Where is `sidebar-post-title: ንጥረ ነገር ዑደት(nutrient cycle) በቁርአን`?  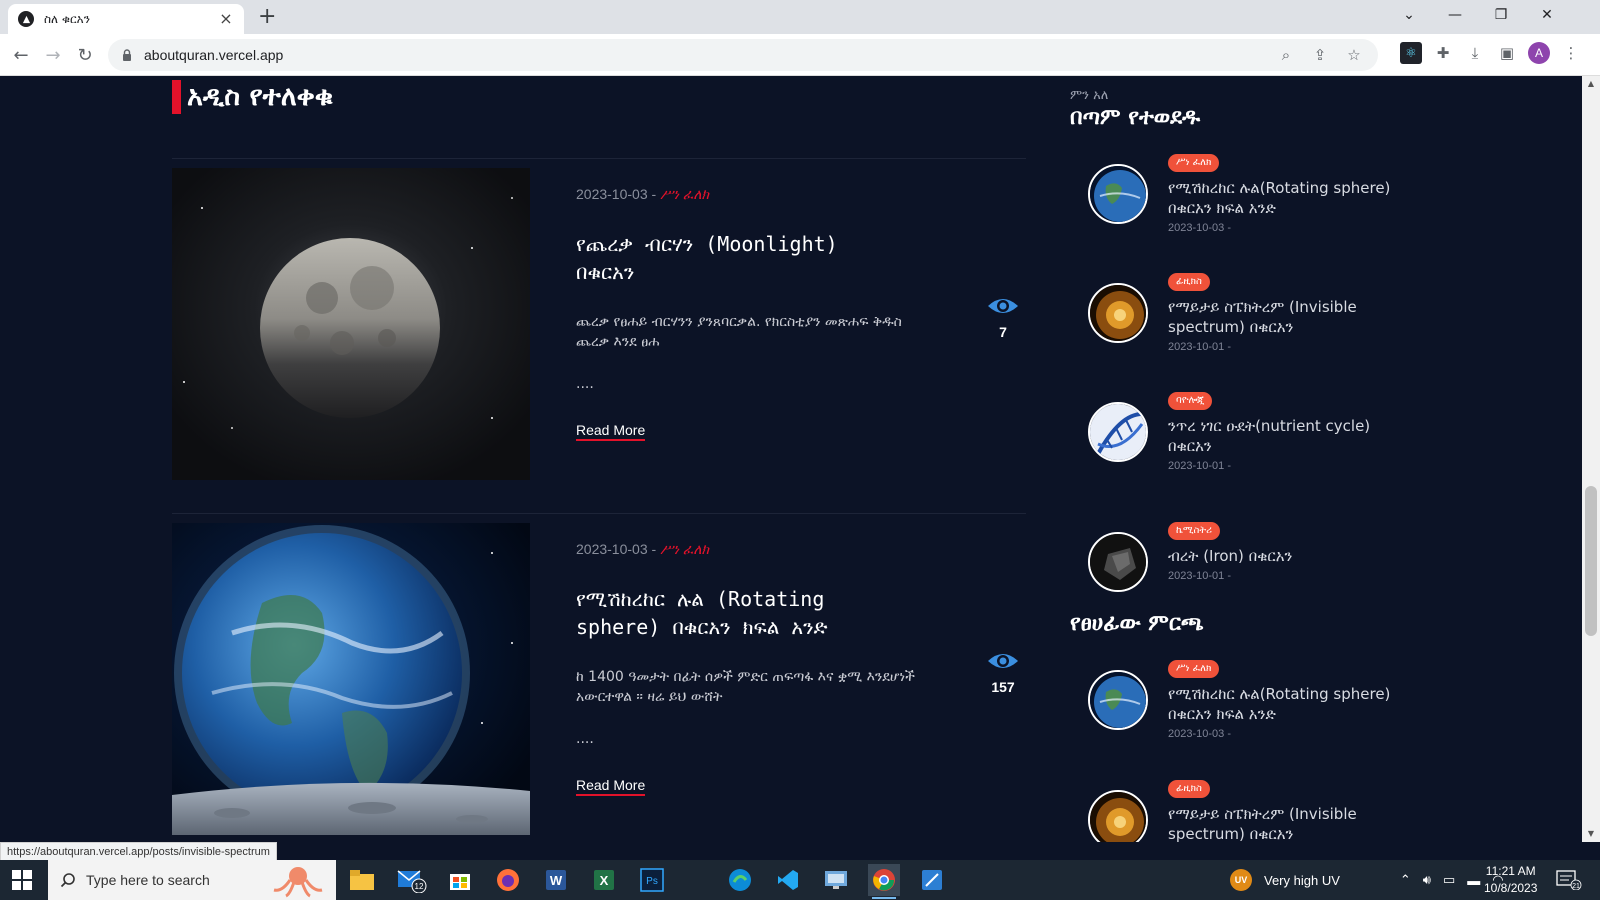
sidebar-post-title: ንጥረ ነገር ዑደት(nutrient cycle) በቁርአን is located at coordinates (1292, 436).